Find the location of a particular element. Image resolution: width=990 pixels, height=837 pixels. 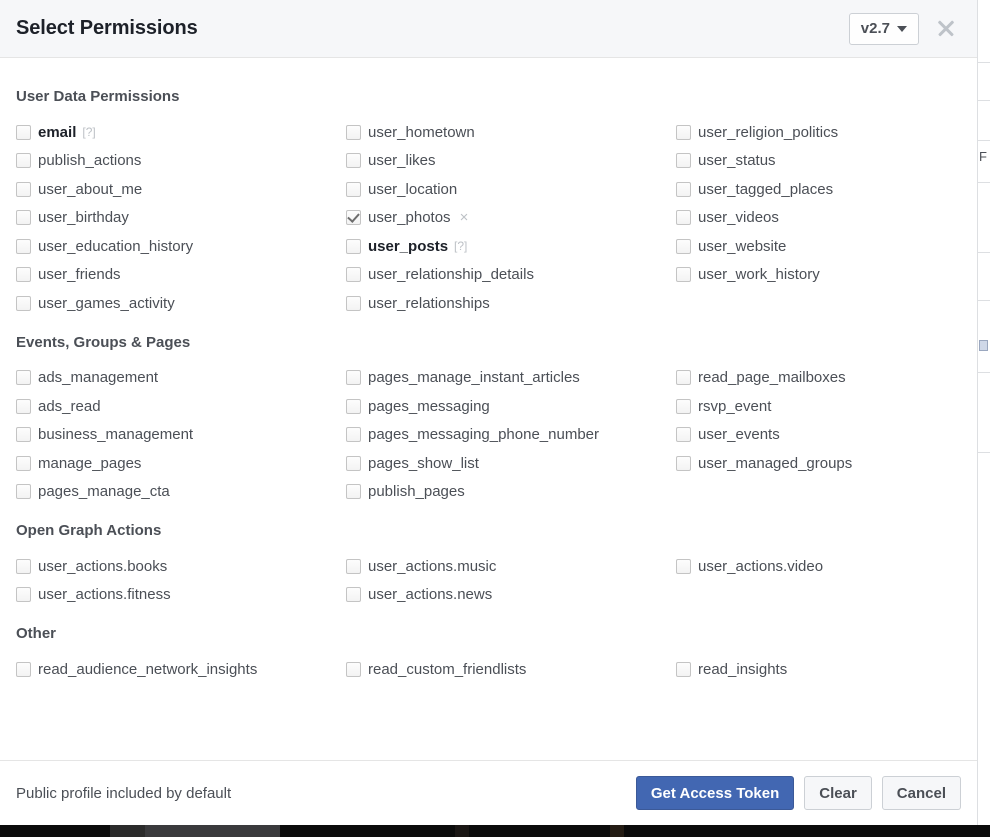

permission-label: user_relationships is located at coordinates (429, 303).